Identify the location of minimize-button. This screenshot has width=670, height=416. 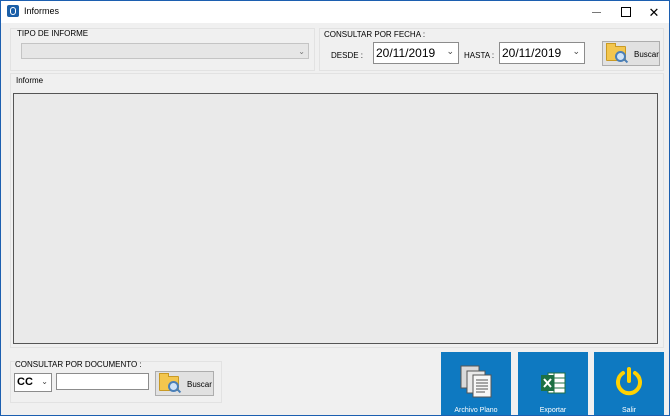
(596, 12).